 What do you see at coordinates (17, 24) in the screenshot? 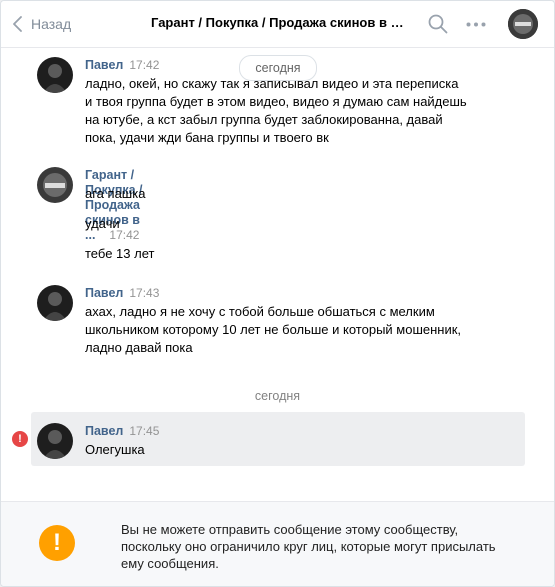
I see `chevron-left-icon` at bounding box center [17, 24].